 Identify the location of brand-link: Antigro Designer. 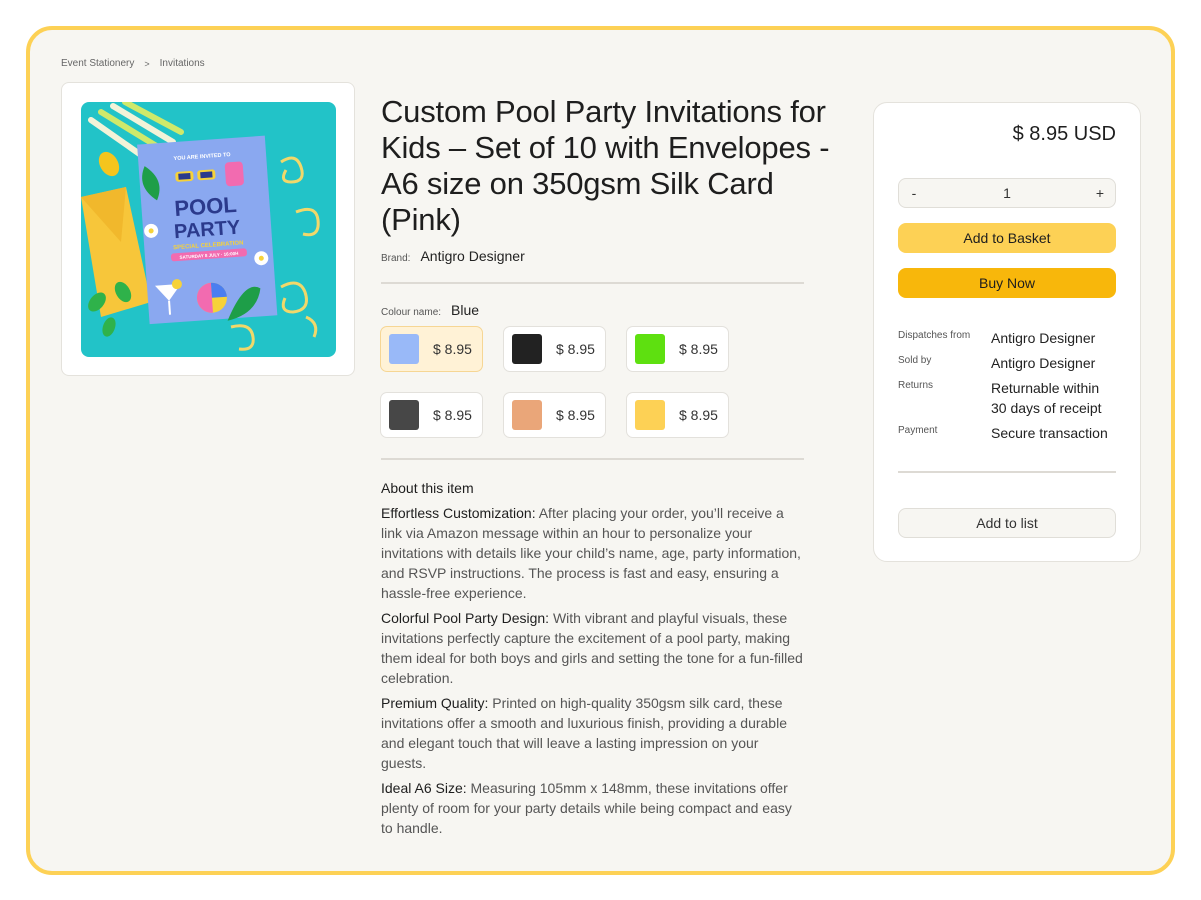
(472, 256).